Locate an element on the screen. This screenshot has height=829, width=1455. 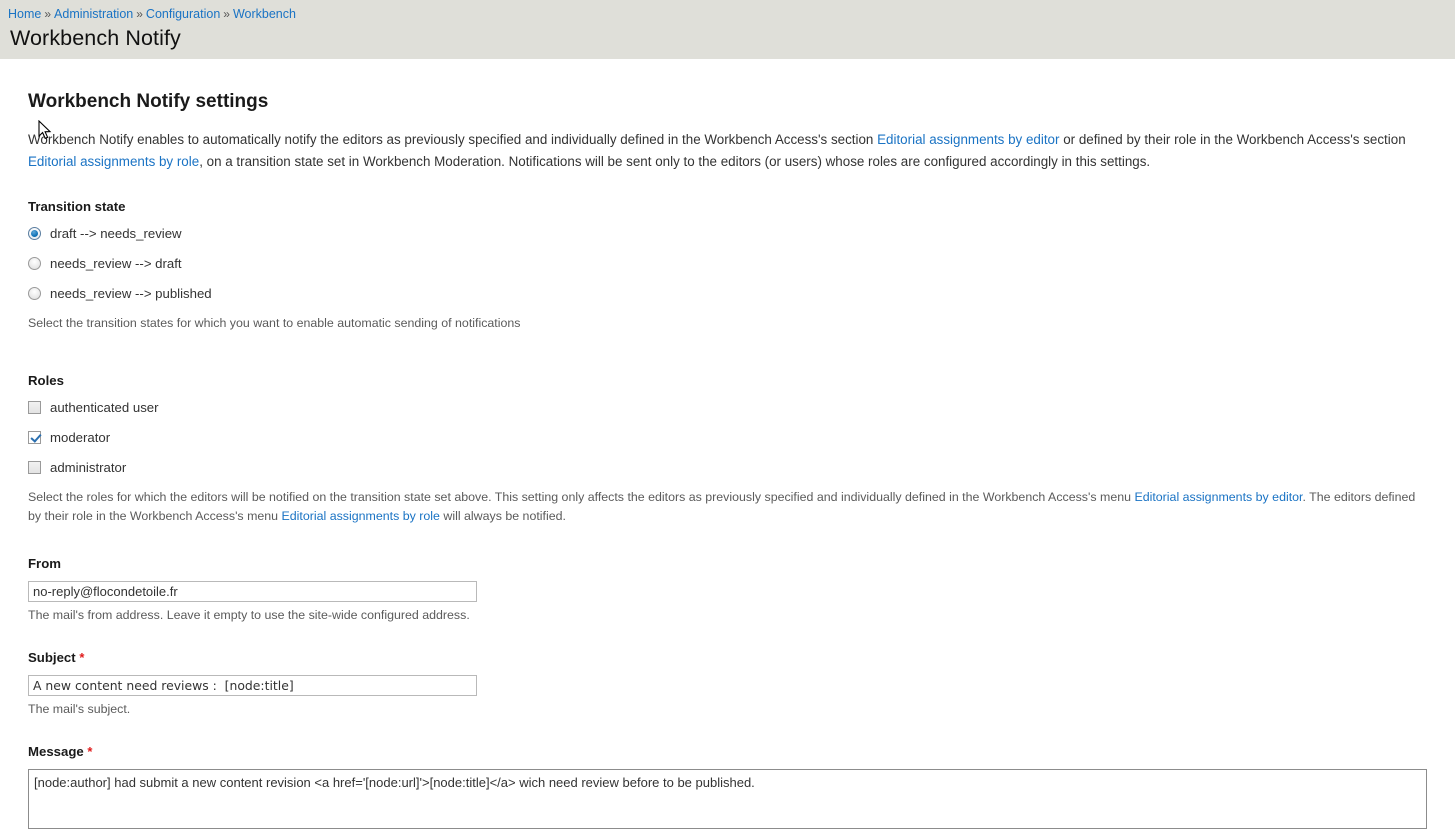
message-label-text: Message is located at coordinates (56, 751).